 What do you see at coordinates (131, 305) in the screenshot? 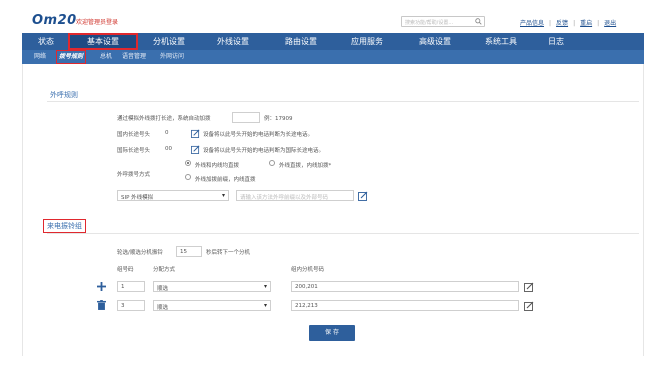
I see `group-number-input: 3` at bounding box center [131, 305].